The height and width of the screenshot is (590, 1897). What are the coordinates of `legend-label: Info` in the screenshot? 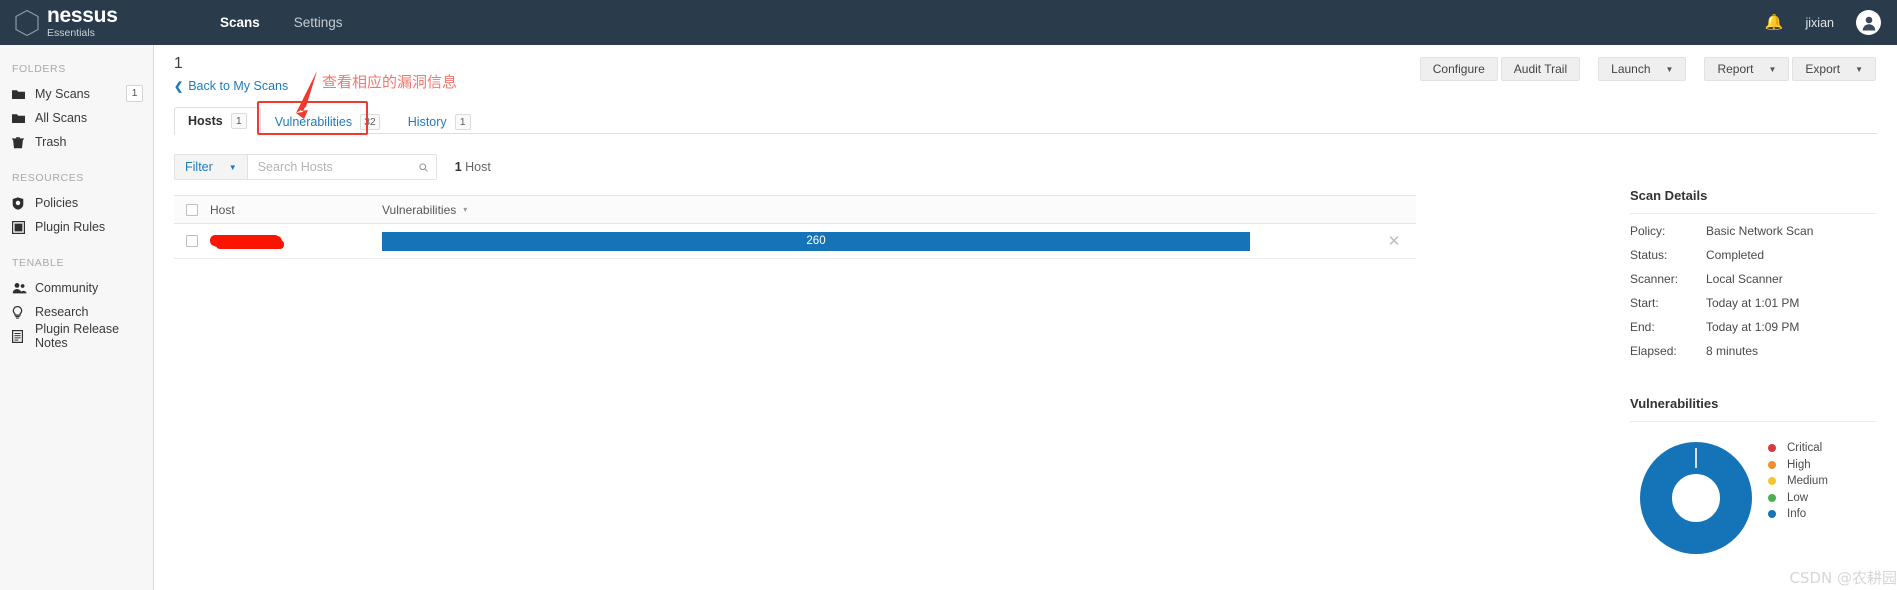 It's located at (1797, 514).